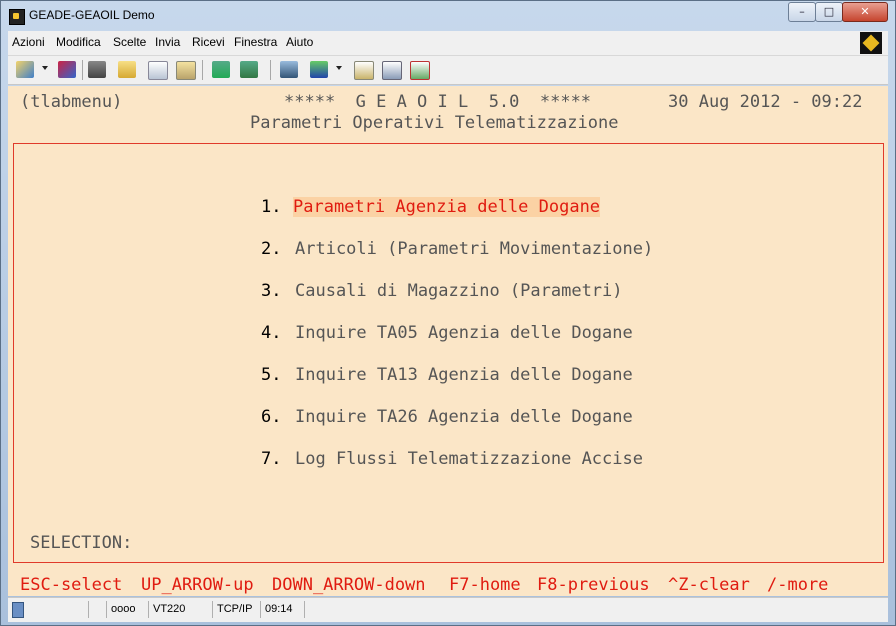  Describe the element at coordinates (271, 333) in the screenshot. I see `menu-number: 4.` at that location.